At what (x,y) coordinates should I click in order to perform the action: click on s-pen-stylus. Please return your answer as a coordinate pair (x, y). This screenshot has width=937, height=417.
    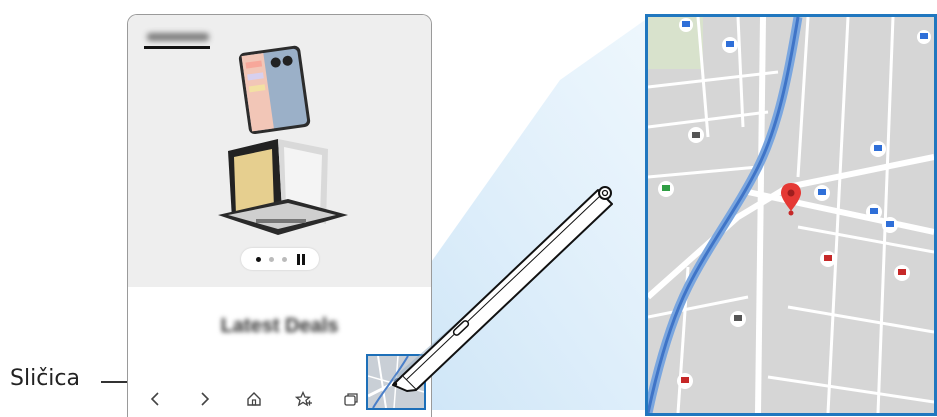
    Looking at the image, I should click on (502, 289).